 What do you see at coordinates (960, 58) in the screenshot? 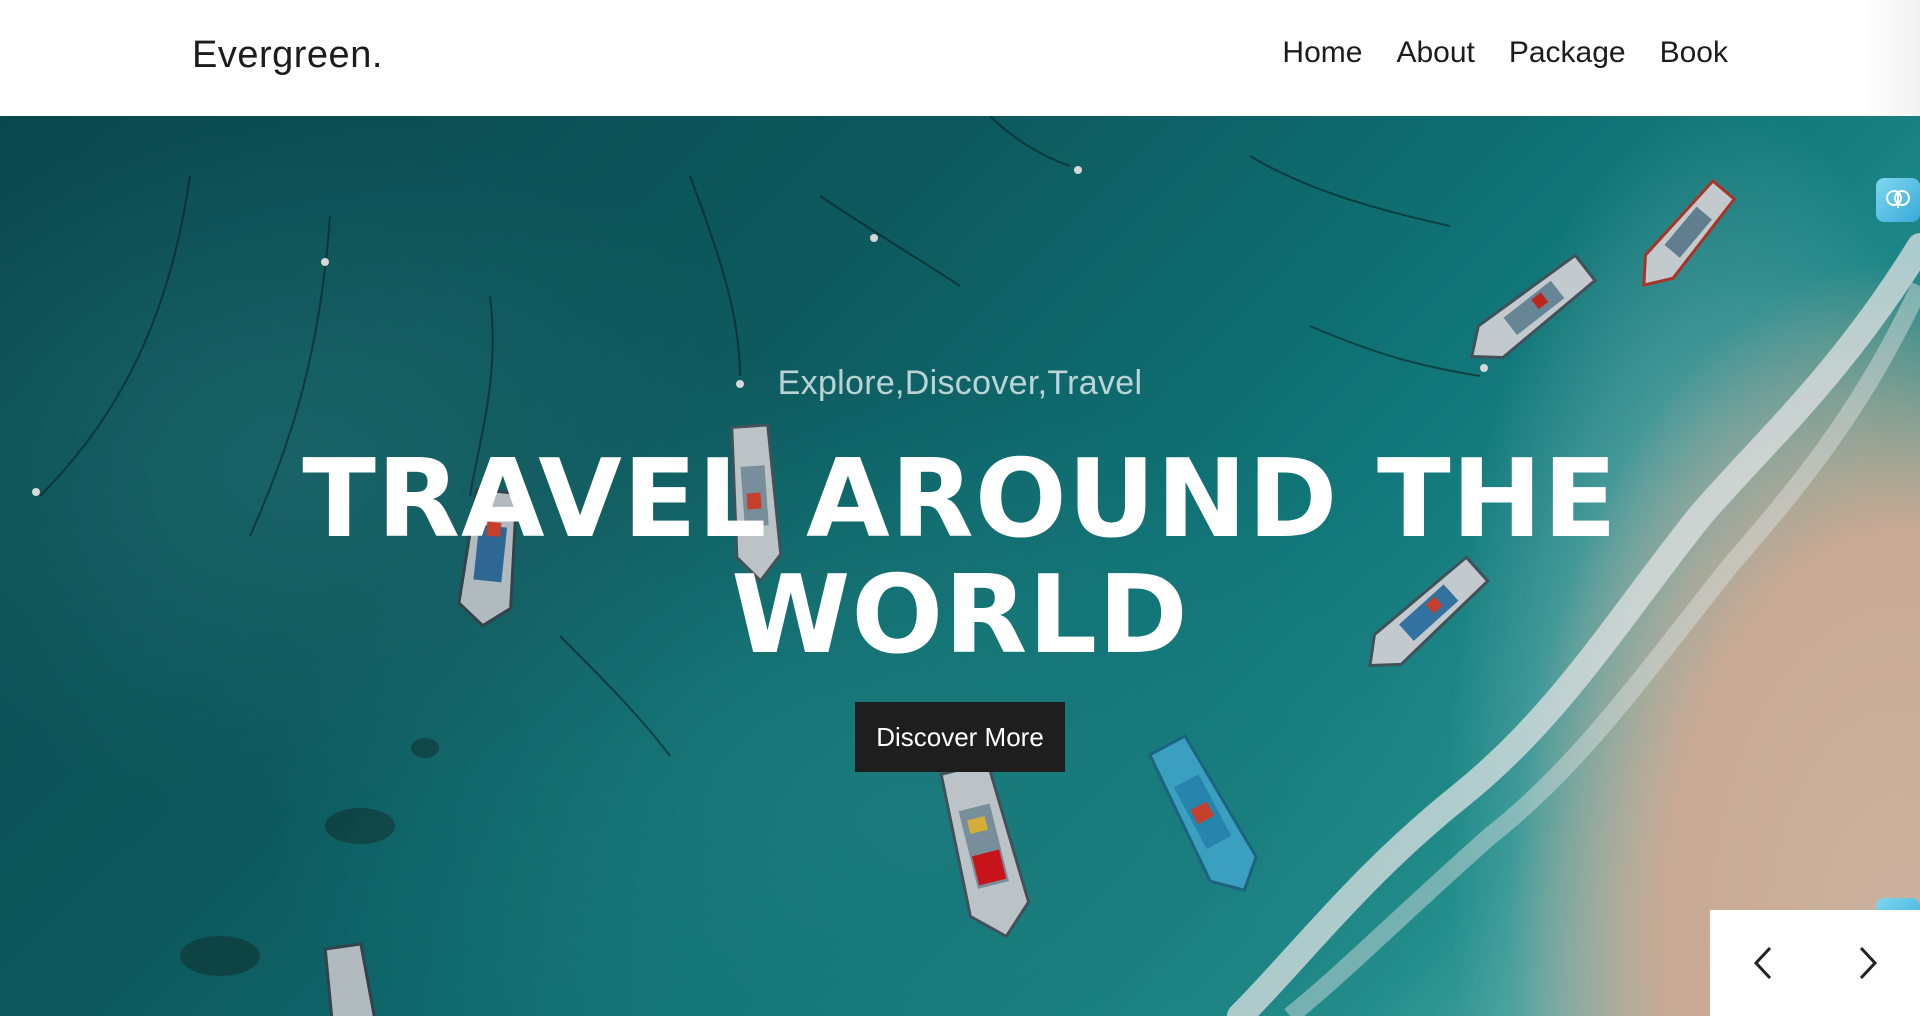
I see `site-header: Evergreen. Home About Package Book` at bounding box center [960, 58].